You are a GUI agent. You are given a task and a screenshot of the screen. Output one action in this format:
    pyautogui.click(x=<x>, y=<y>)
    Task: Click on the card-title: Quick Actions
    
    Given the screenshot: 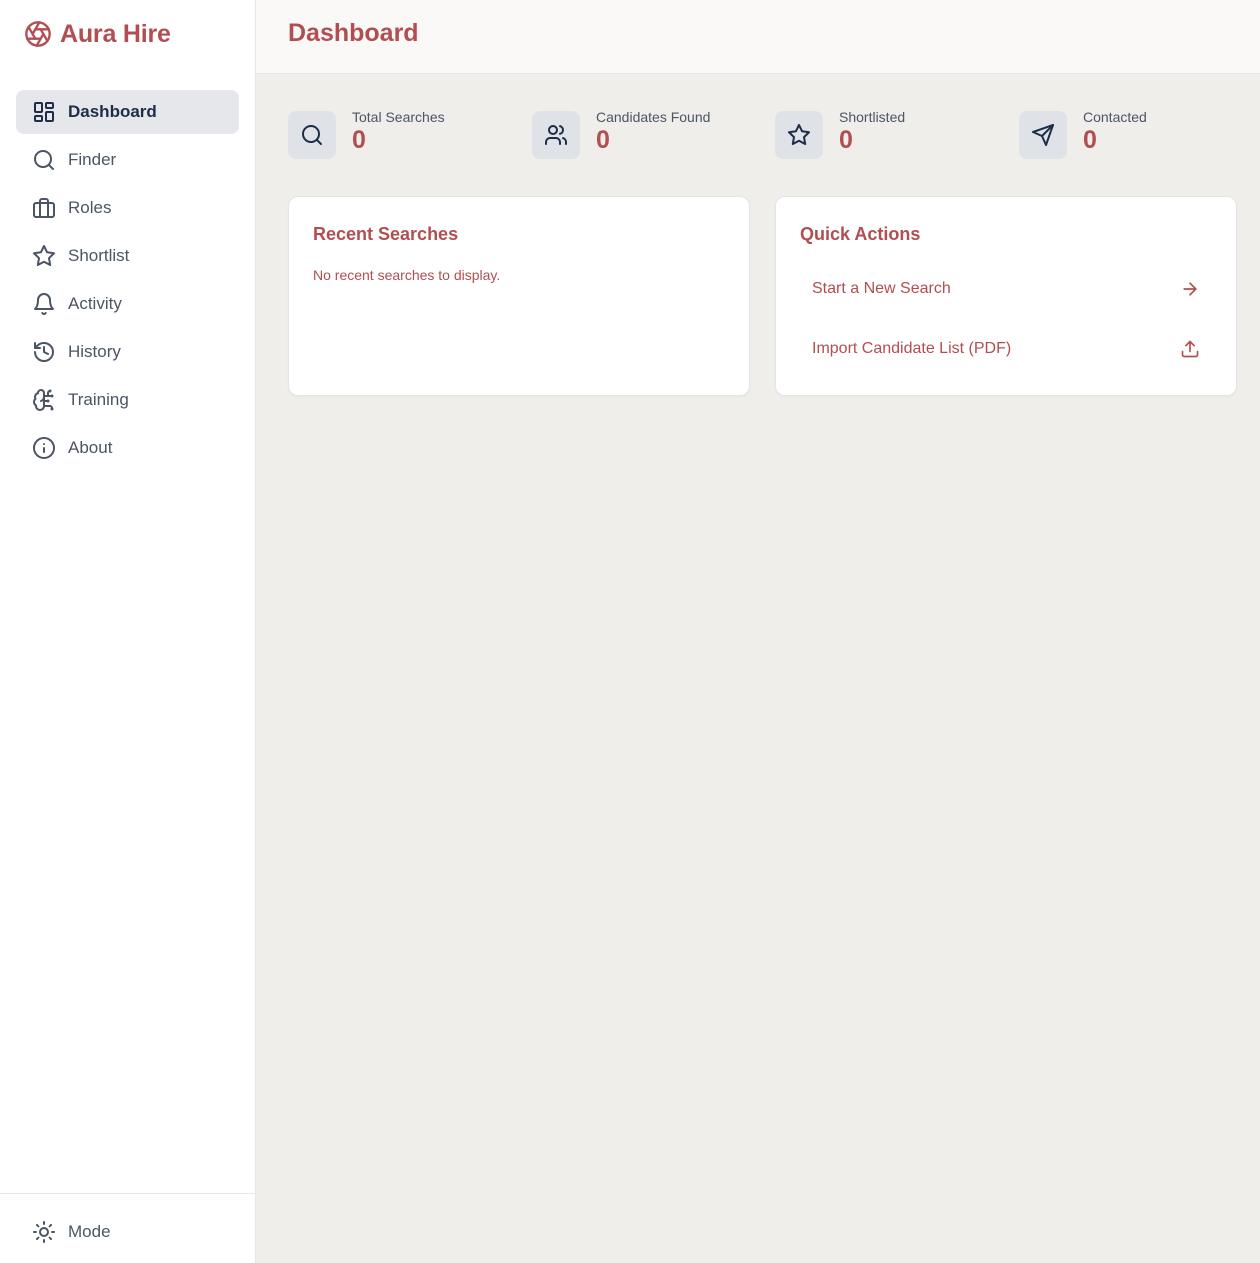 What is the action you would take?
    pyautogui.click(x=860, y=234)
    